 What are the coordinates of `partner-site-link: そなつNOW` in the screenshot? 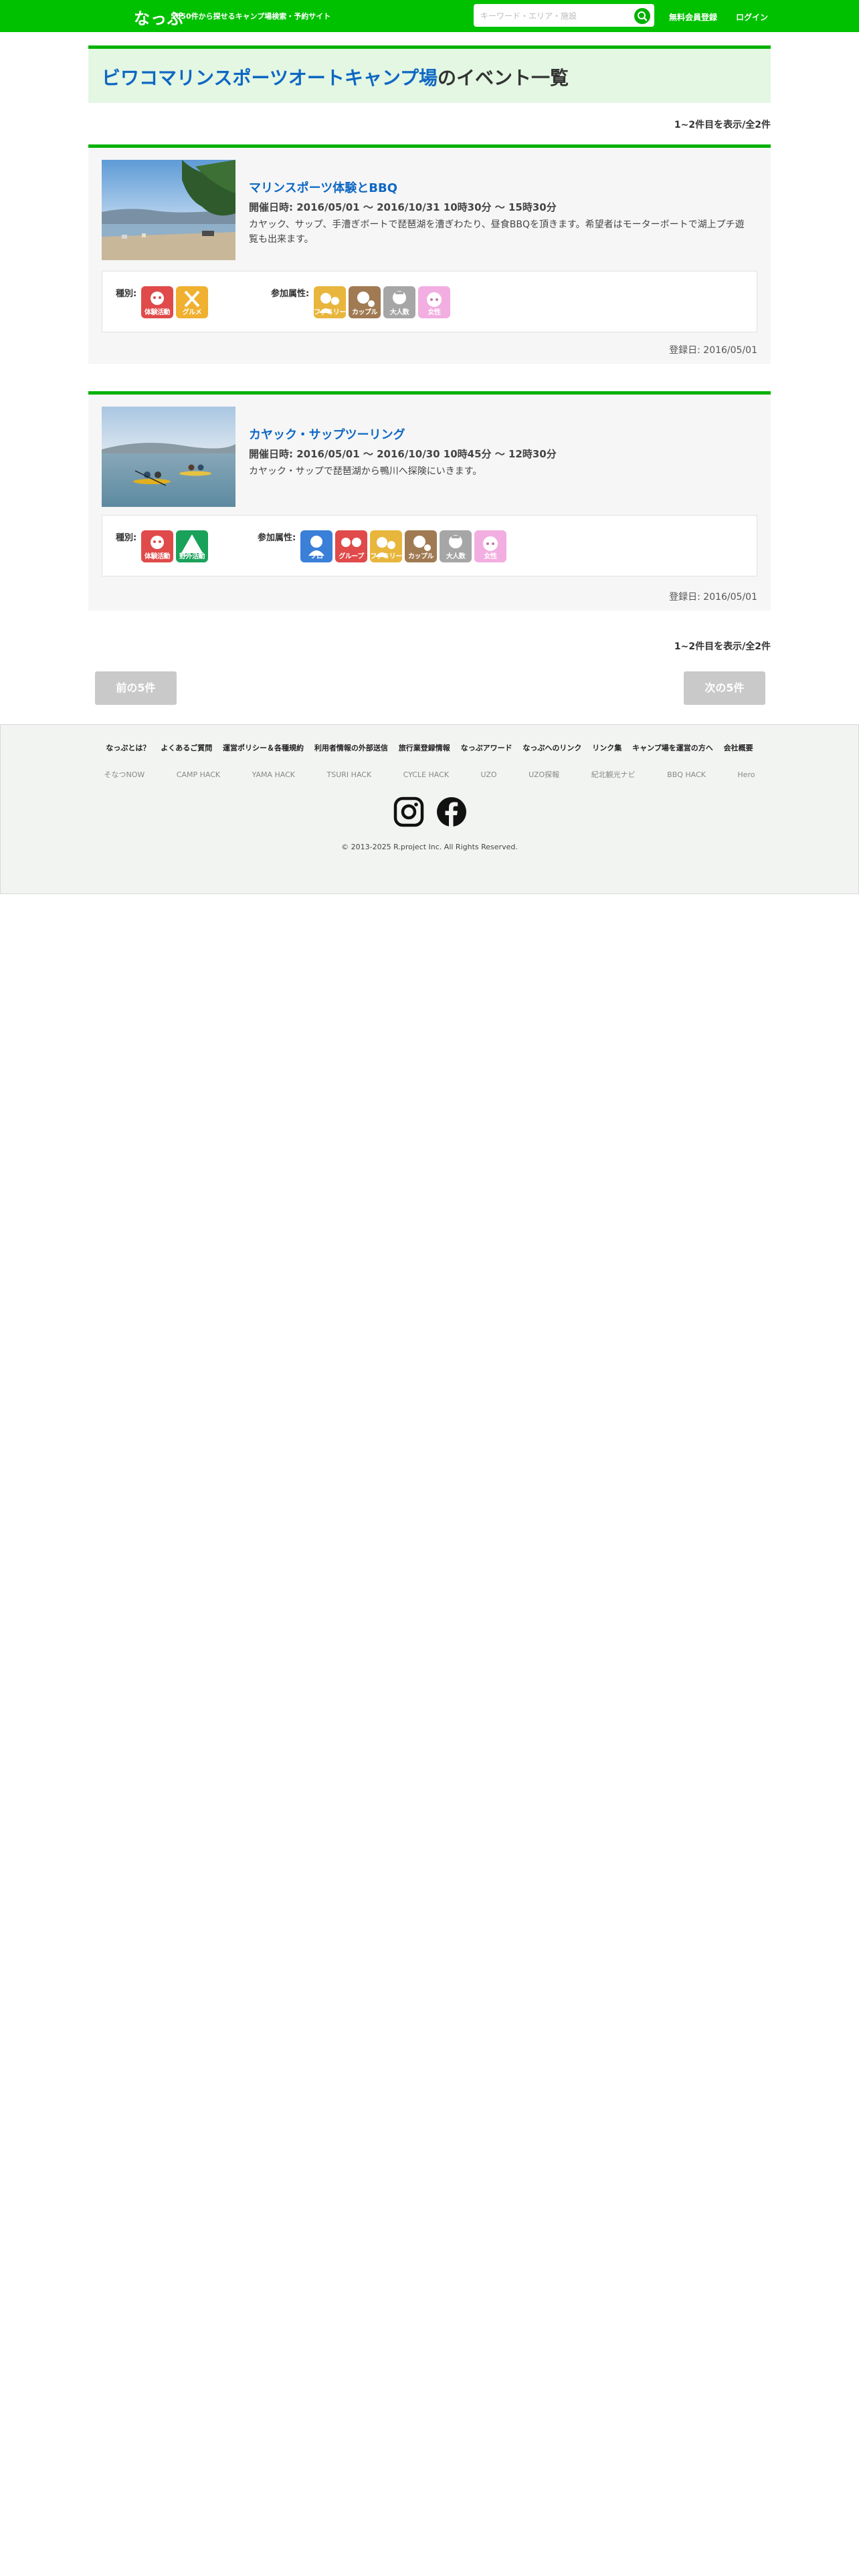 It's located at (124, 774).